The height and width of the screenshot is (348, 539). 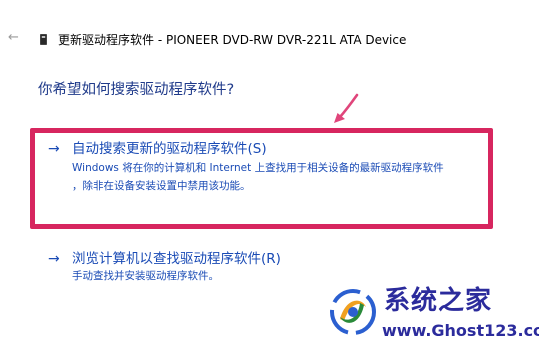 I want to click on device-icon, so click(x=43, y=39).